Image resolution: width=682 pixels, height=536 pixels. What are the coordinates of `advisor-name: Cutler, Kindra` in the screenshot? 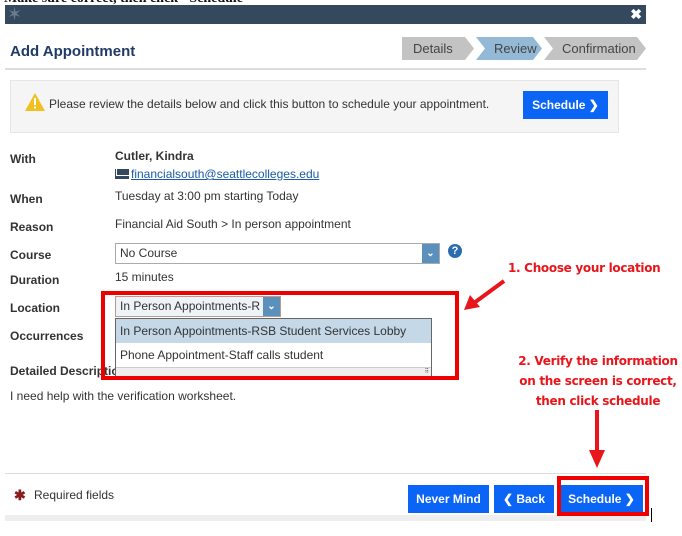 It's located at (154, 156).